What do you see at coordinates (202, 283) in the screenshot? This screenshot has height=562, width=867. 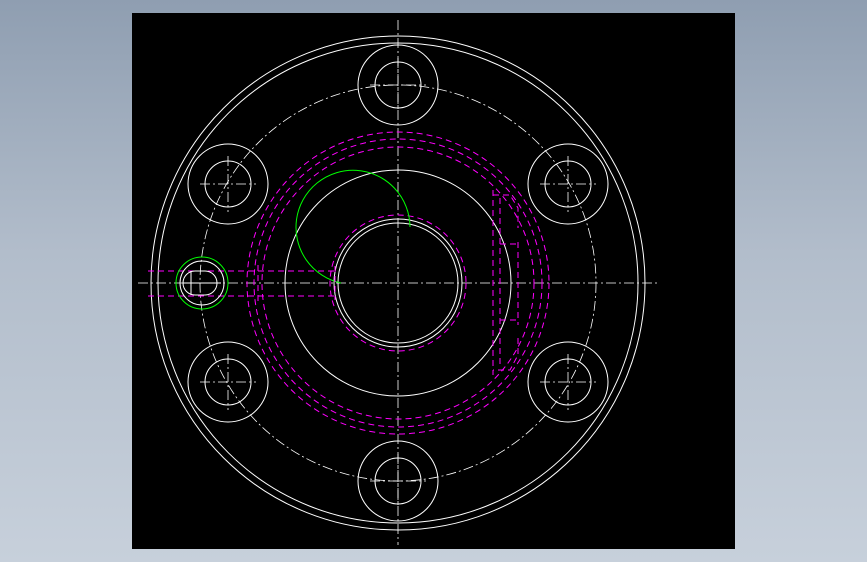 I see `left-port-feature` at bounding box center [202, 283].